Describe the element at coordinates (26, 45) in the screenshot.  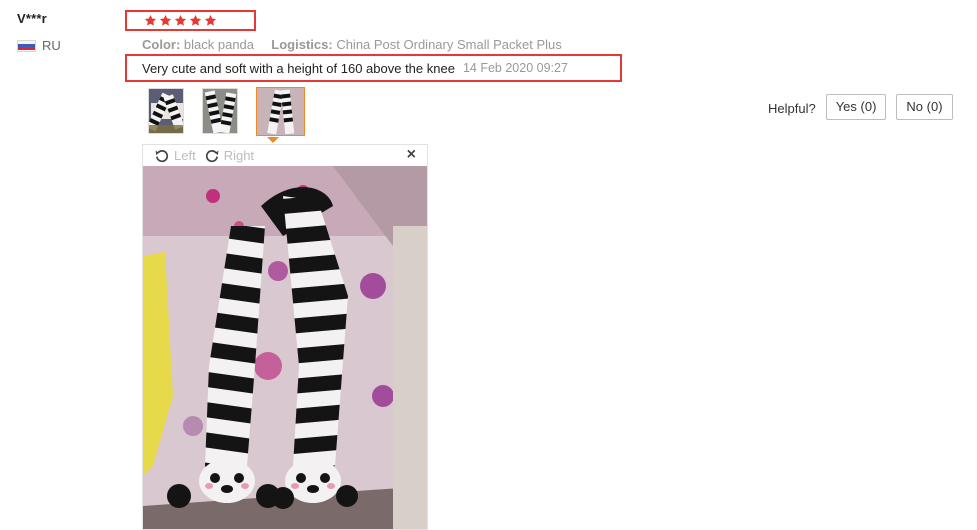
I see `russia-flag-icon` at that location.